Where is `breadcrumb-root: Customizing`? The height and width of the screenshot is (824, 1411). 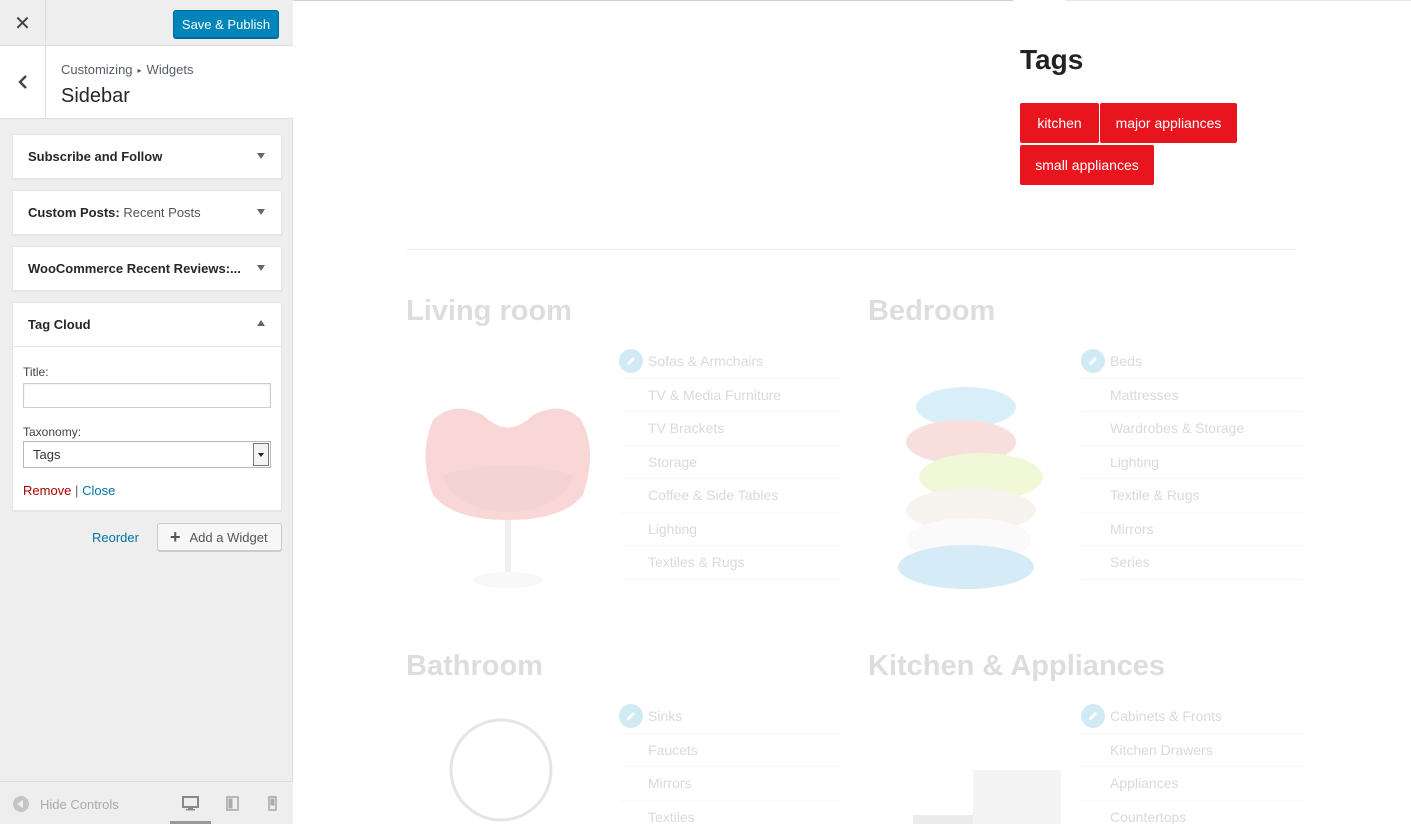
breadcrumb-root: Customizing is located at coordinates (97, 69).